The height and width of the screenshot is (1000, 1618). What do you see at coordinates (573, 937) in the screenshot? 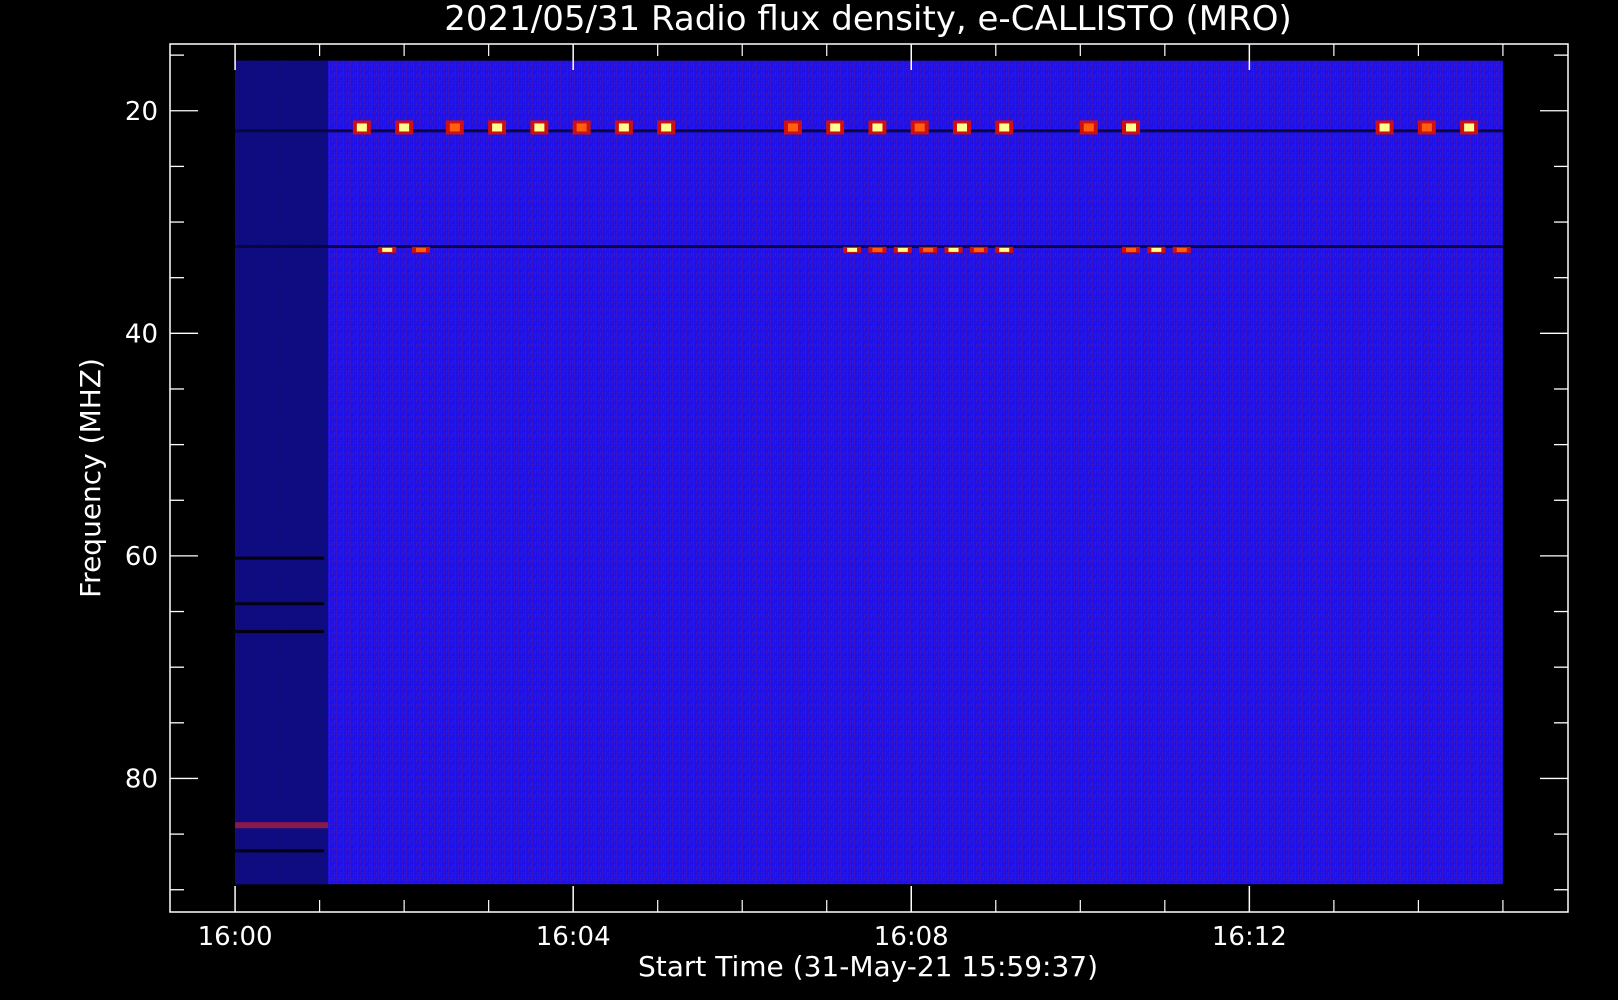
I see `x-tick-label: 16:04` at bounding box center [573, 937].